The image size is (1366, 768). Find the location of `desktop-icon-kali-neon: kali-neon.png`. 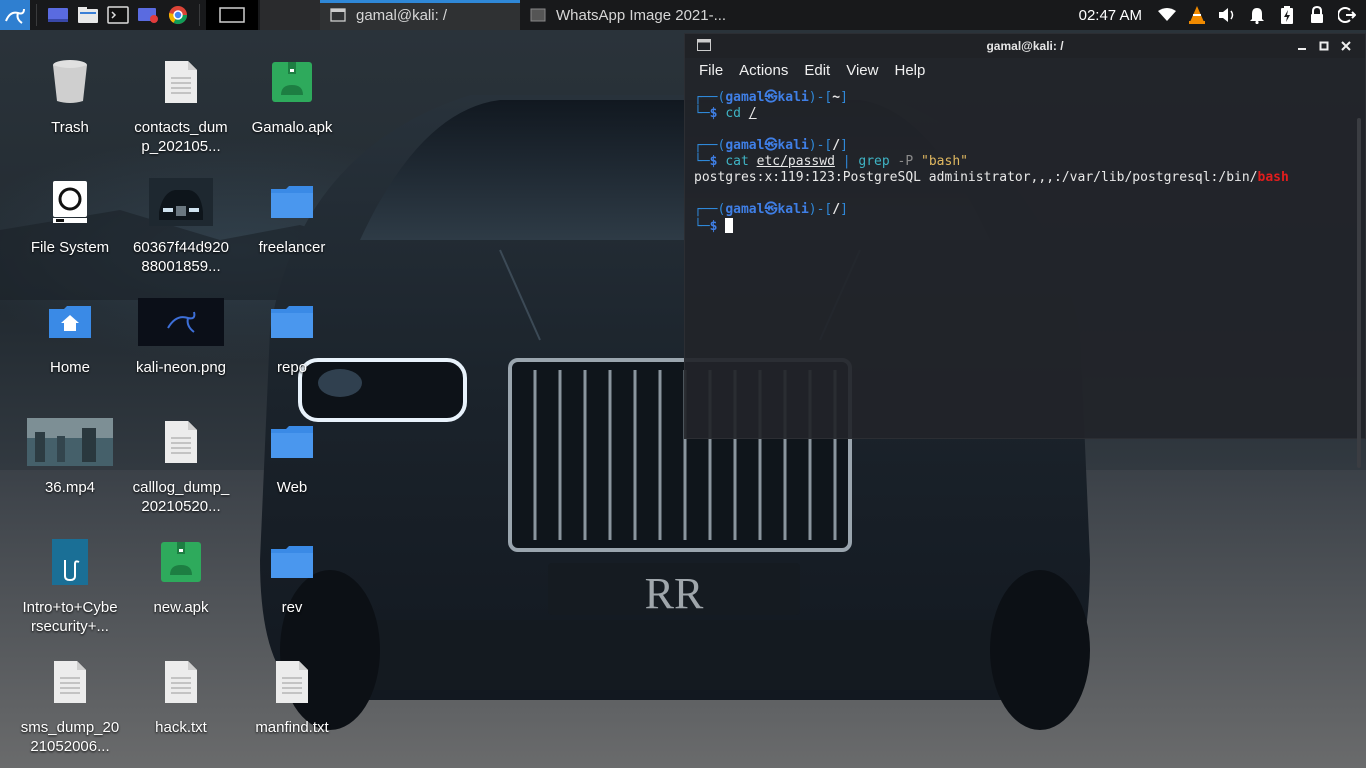

desktop-icon-kali-neon: kali-neon.png is located at coordinates (181, 333).